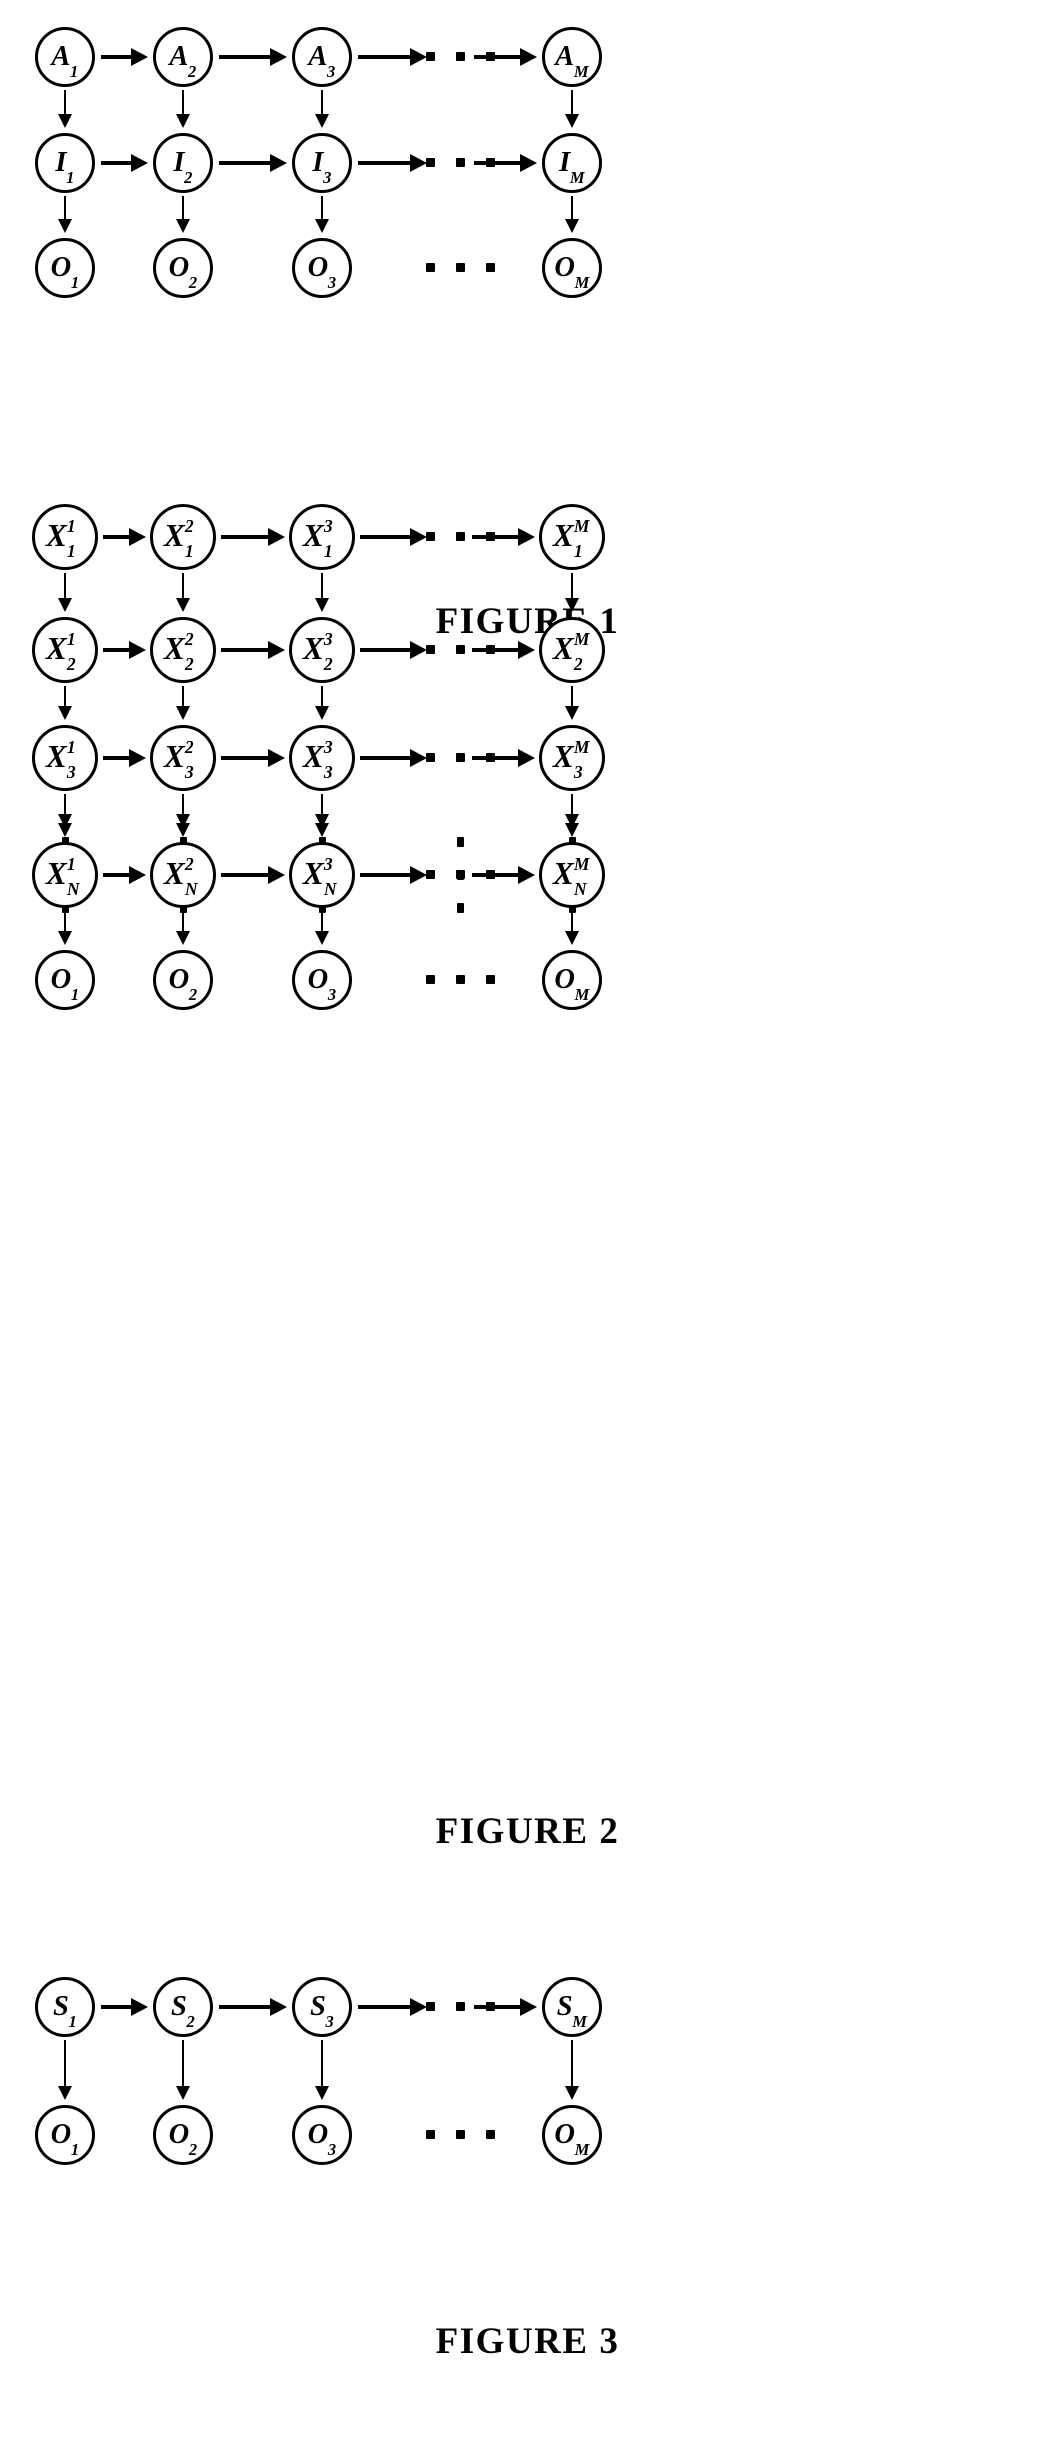 The image size is (1055, 2451). What do you see at coordinates (460, 875) in the screenshot?
I see `figure-2-center-vertical-ellipsis` at bounding box center [460, 875].